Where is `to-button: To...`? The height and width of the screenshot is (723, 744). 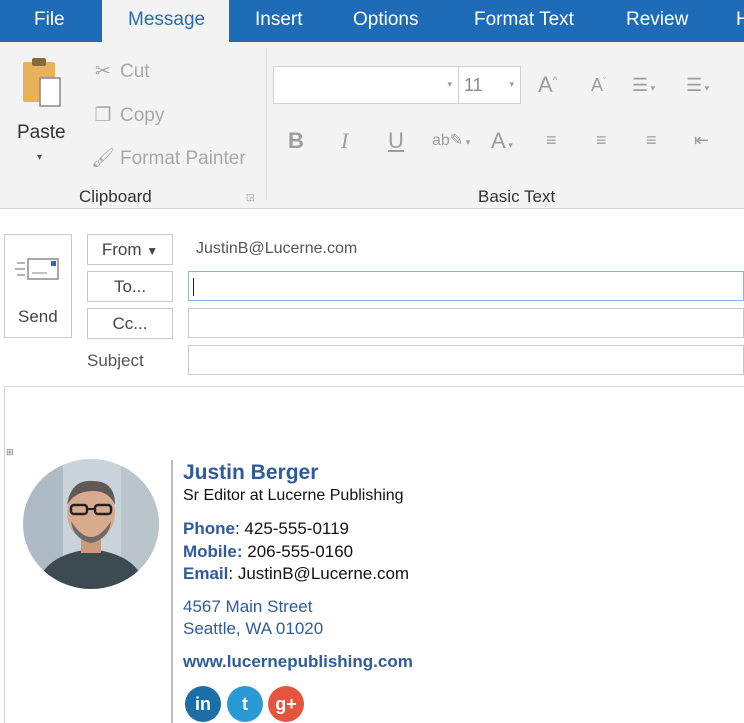 to-button: To... is located at coordinates (130, 286).